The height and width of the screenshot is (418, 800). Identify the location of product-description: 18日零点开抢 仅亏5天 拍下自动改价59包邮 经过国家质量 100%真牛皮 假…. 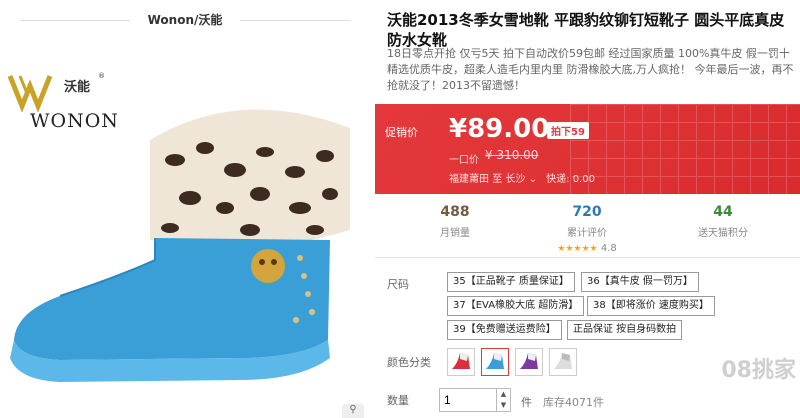
(590, 69).